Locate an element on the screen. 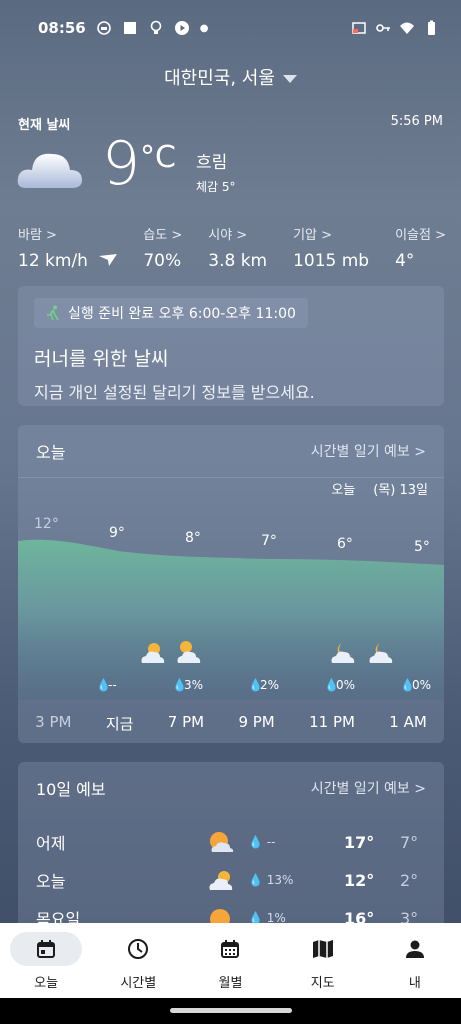 The image size is (461, 1024). dropdown-caret-icon is located at coordinates (289, 79).